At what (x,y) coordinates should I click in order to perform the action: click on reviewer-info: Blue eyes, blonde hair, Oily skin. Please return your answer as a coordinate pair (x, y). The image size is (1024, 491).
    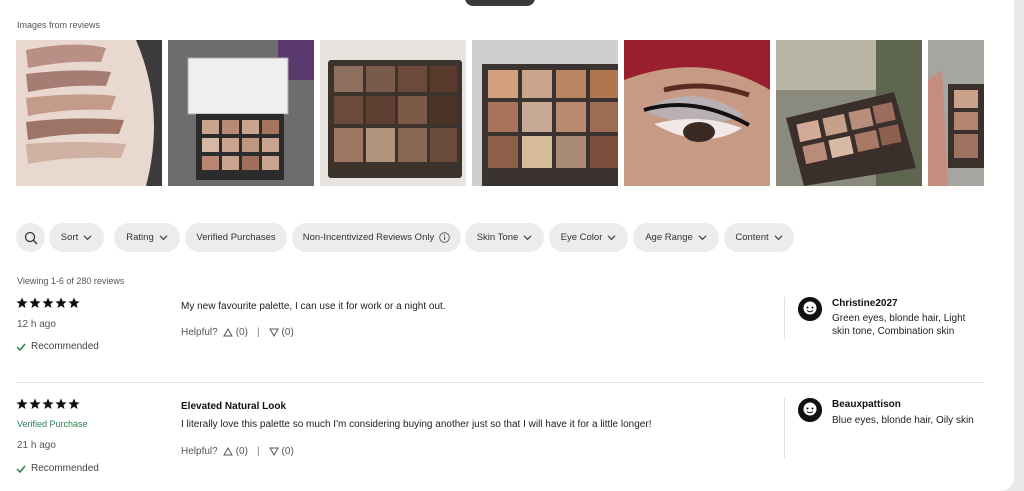
    Looking at the image, I should click on (903, 420).